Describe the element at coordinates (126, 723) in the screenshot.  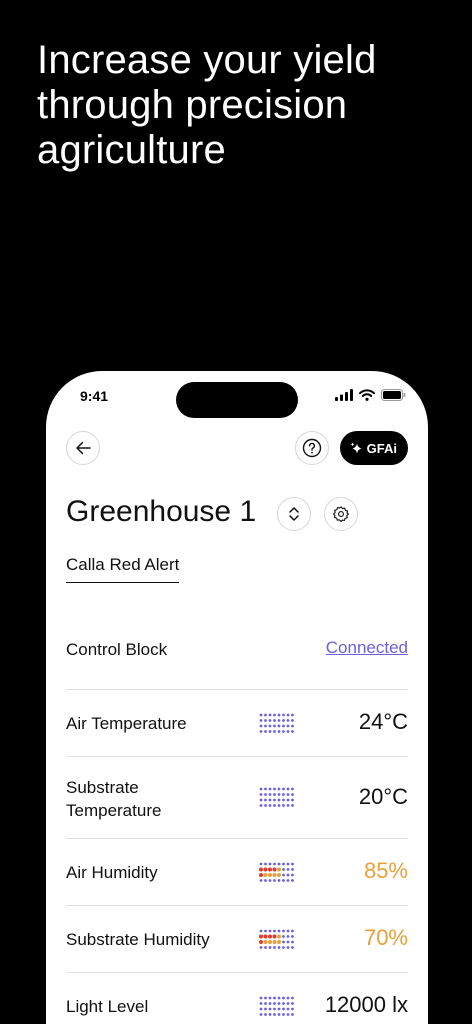
I see `row-label: Air Temperature` at that location.